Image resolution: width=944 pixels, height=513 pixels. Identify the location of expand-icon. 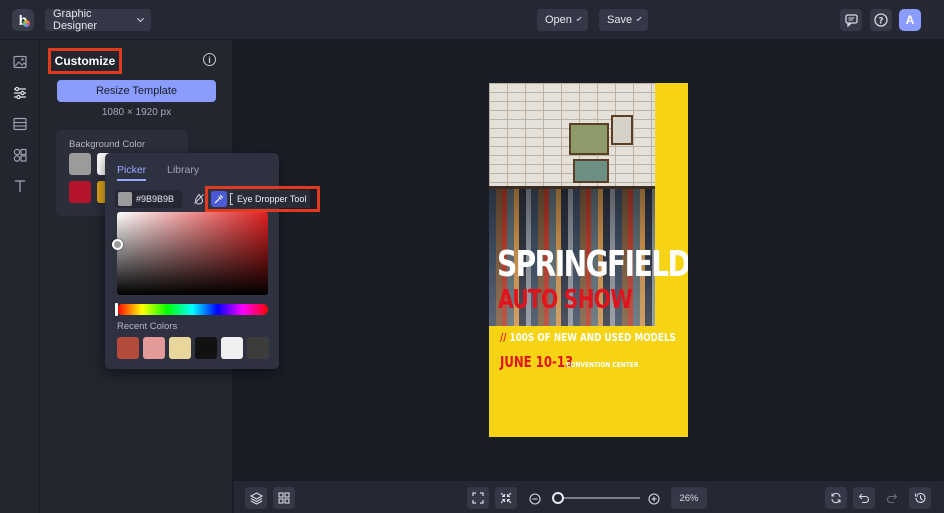
(478, 498).